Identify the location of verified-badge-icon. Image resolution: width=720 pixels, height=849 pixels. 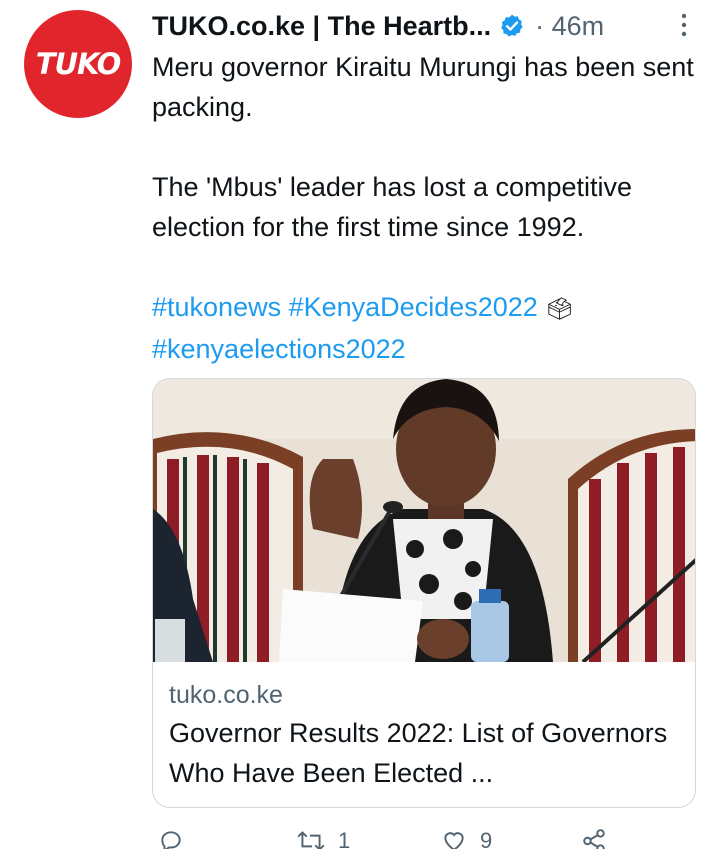
(512, 25).